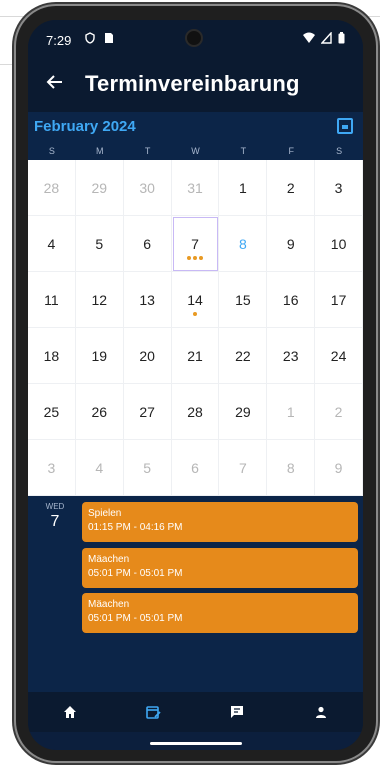  Describe the element at coordinates (135, 573) in the screenshot. I see `event-time: 05:01 PM - 05:01 PM` at that location.